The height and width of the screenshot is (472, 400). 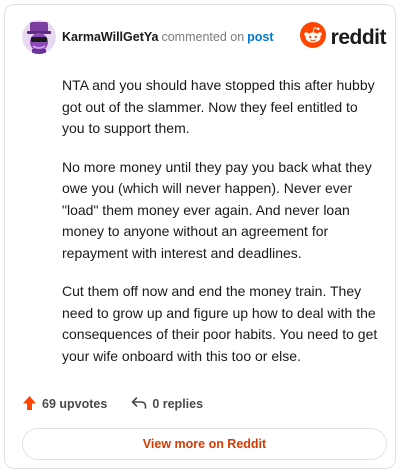 I want to click on post-link: post, so click(x=260, y=37).